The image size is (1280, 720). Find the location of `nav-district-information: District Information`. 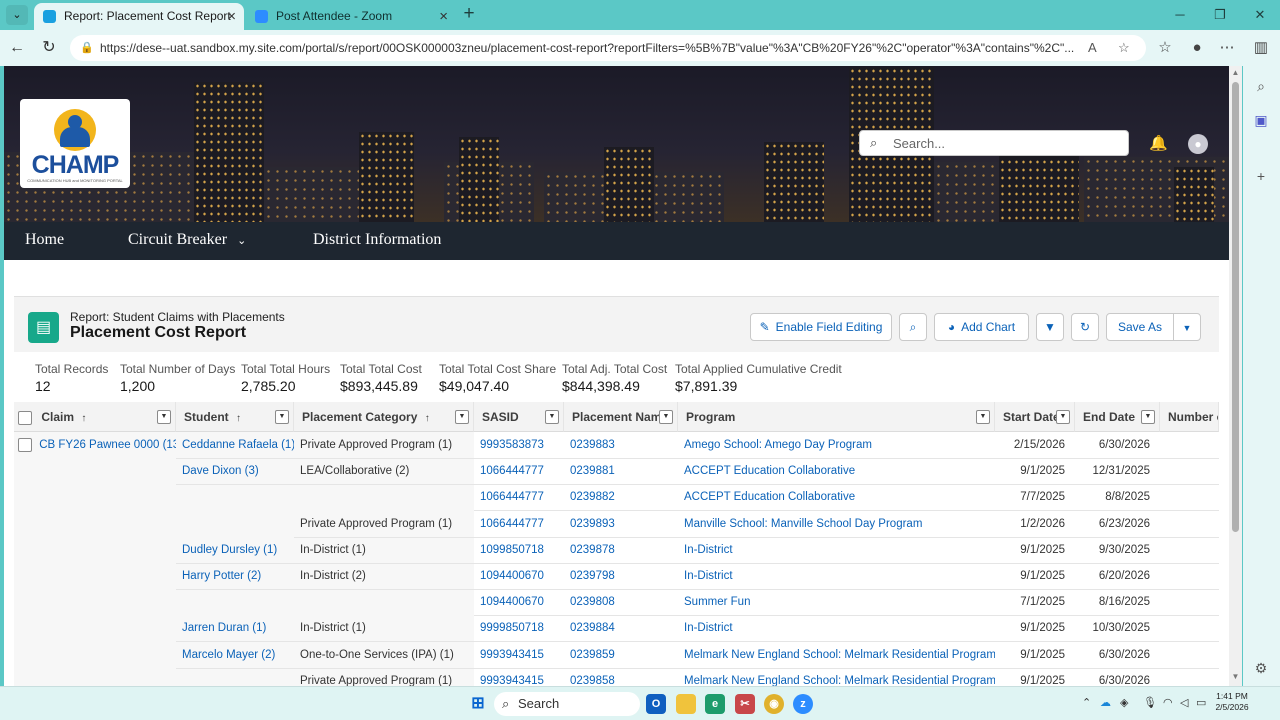

nav-district-information: District Information is located at coordinates (377, 241).